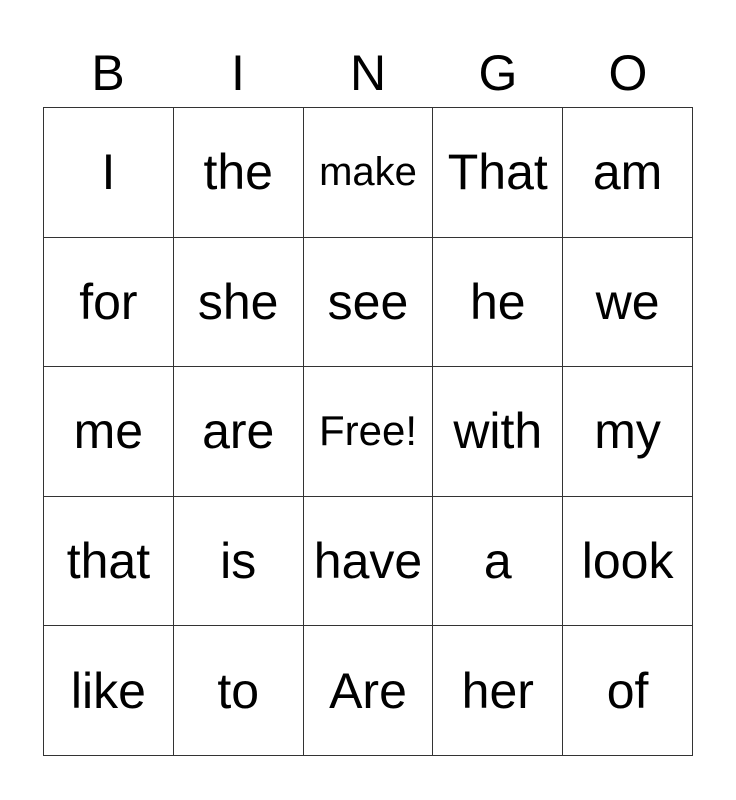 This screenshot has height=800, width=736. What do you see at coordinates (108, 73) in the screenshot?
I see `header-letter: B` at bounding box center [108, 73].